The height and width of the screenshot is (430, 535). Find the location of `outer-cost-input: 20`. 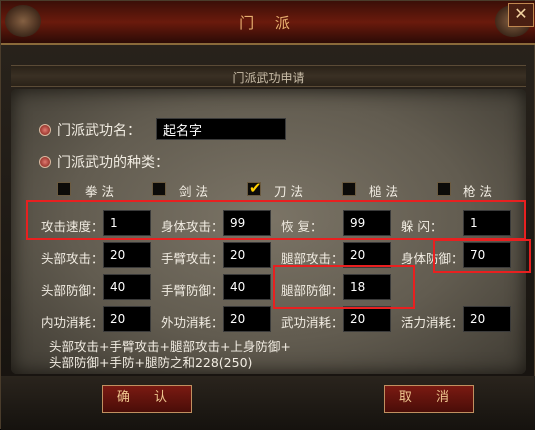

outer-cost-input: 20 is located at coordinates (247, 319).